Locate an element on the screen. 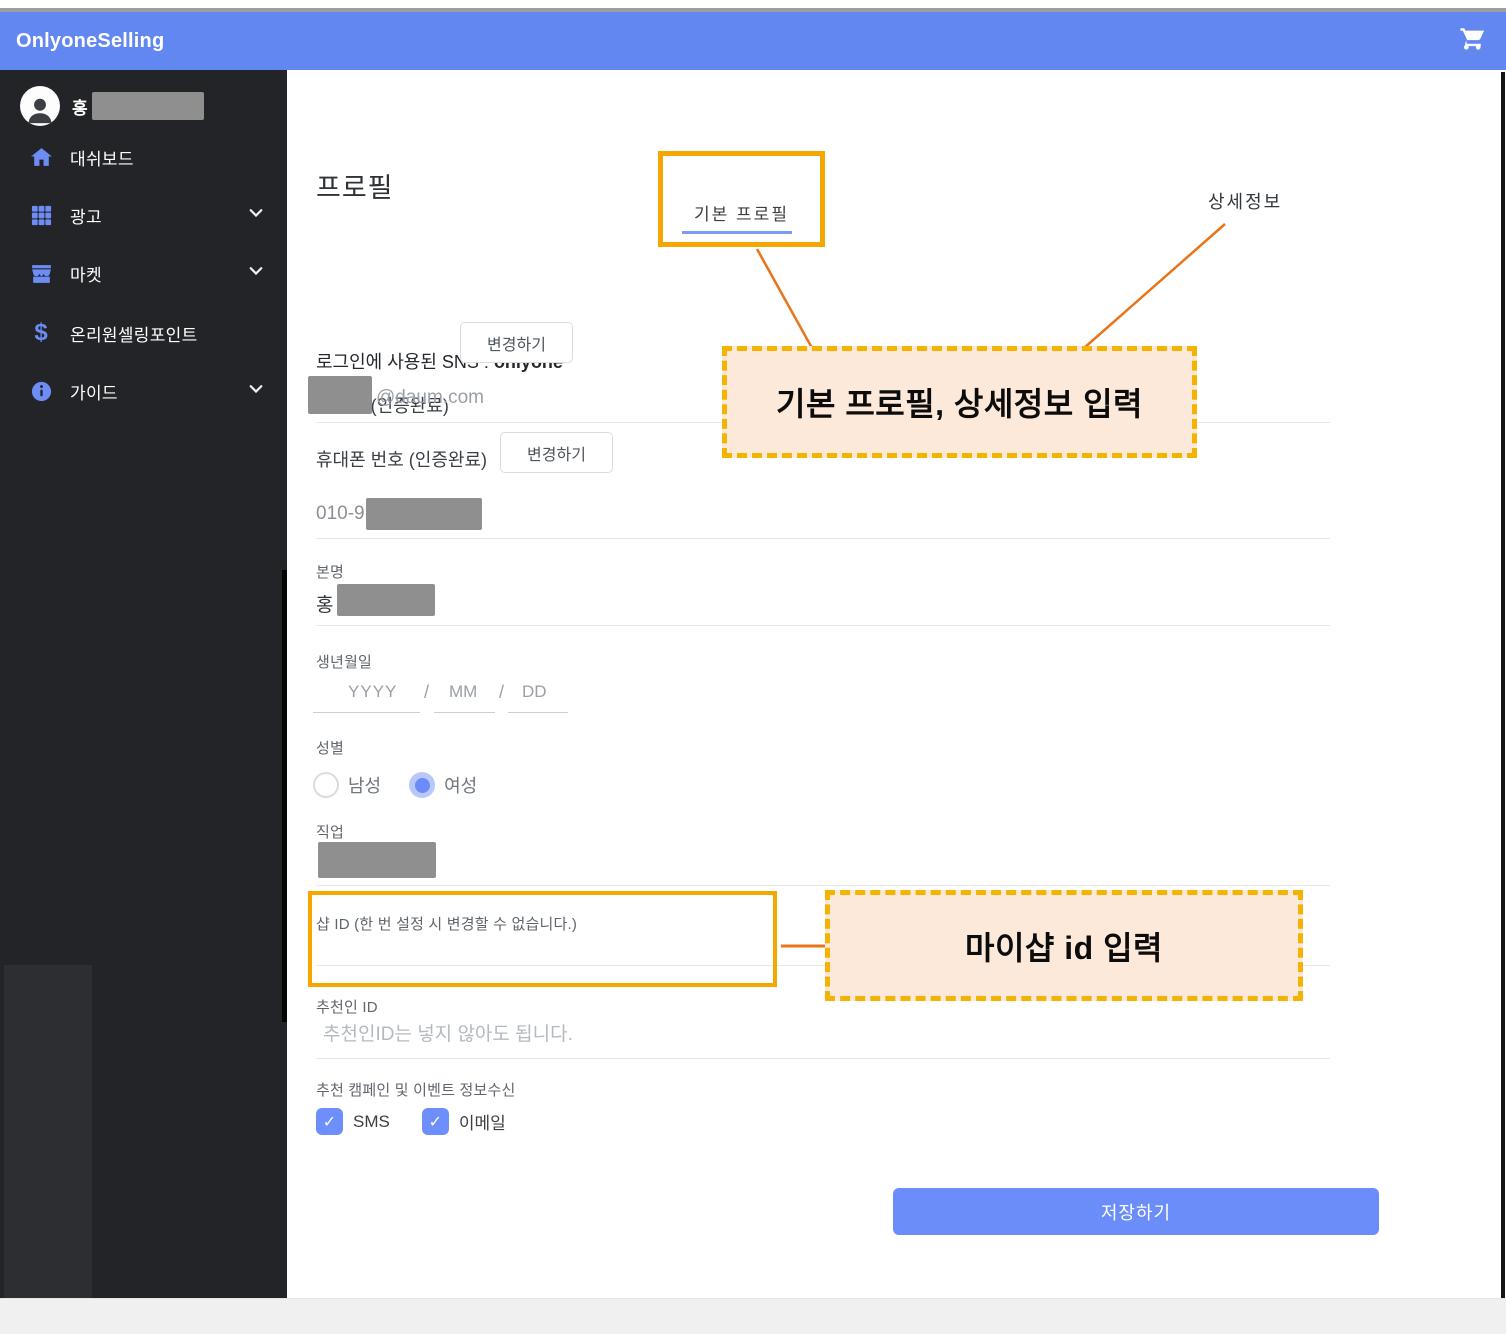 This screenshot has height=1334, width=1506. sidebar-item-label: 대쉬보드 is located at coordinates (102, 159).